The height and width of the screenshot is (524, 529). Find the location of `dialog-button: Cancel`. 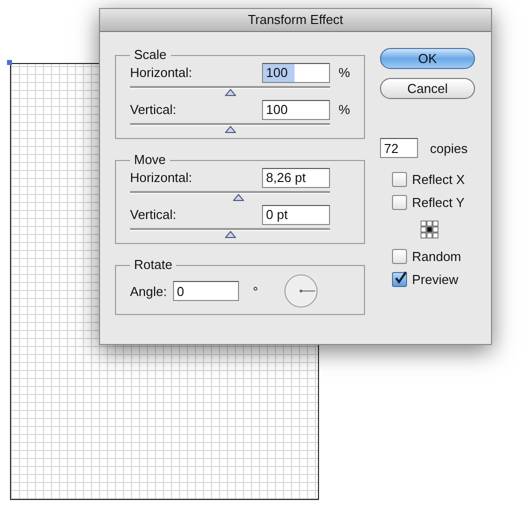

dialog-button: Cancel is located at coordinates (427, 88).